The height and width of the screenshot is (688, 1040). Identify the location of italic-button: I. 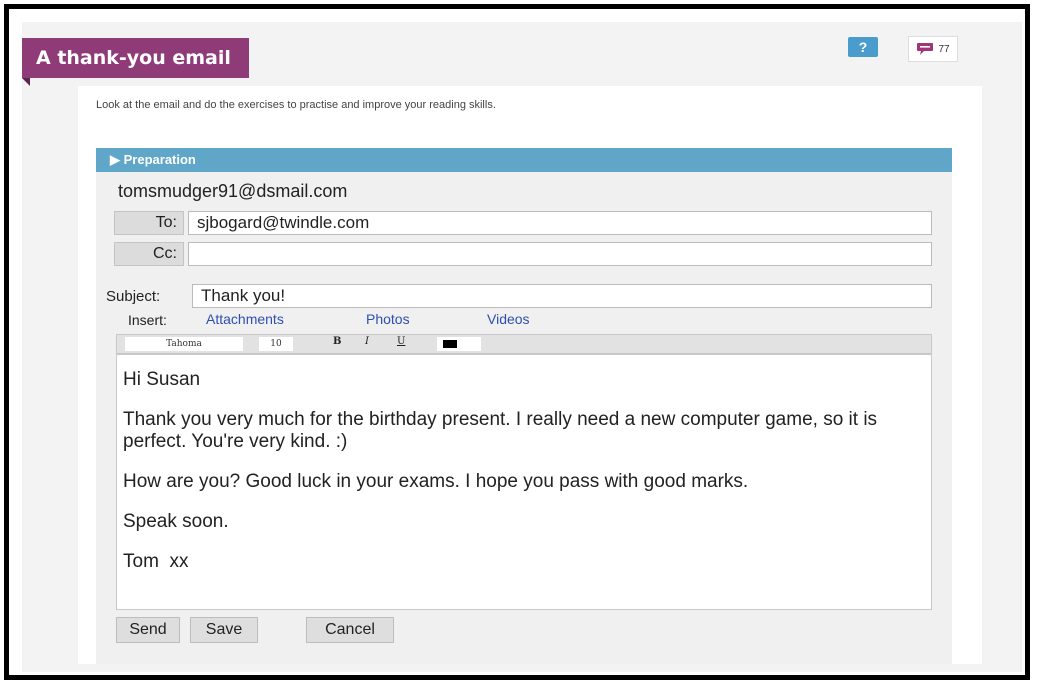
(367, 341).